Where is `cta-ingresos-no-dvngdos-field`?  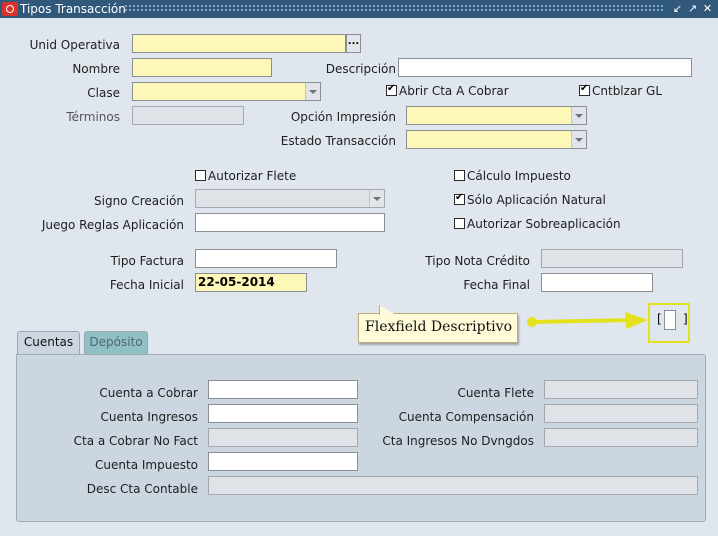
cta-ingresos-no-dvngdos-field is located at coordinates (621, 437).